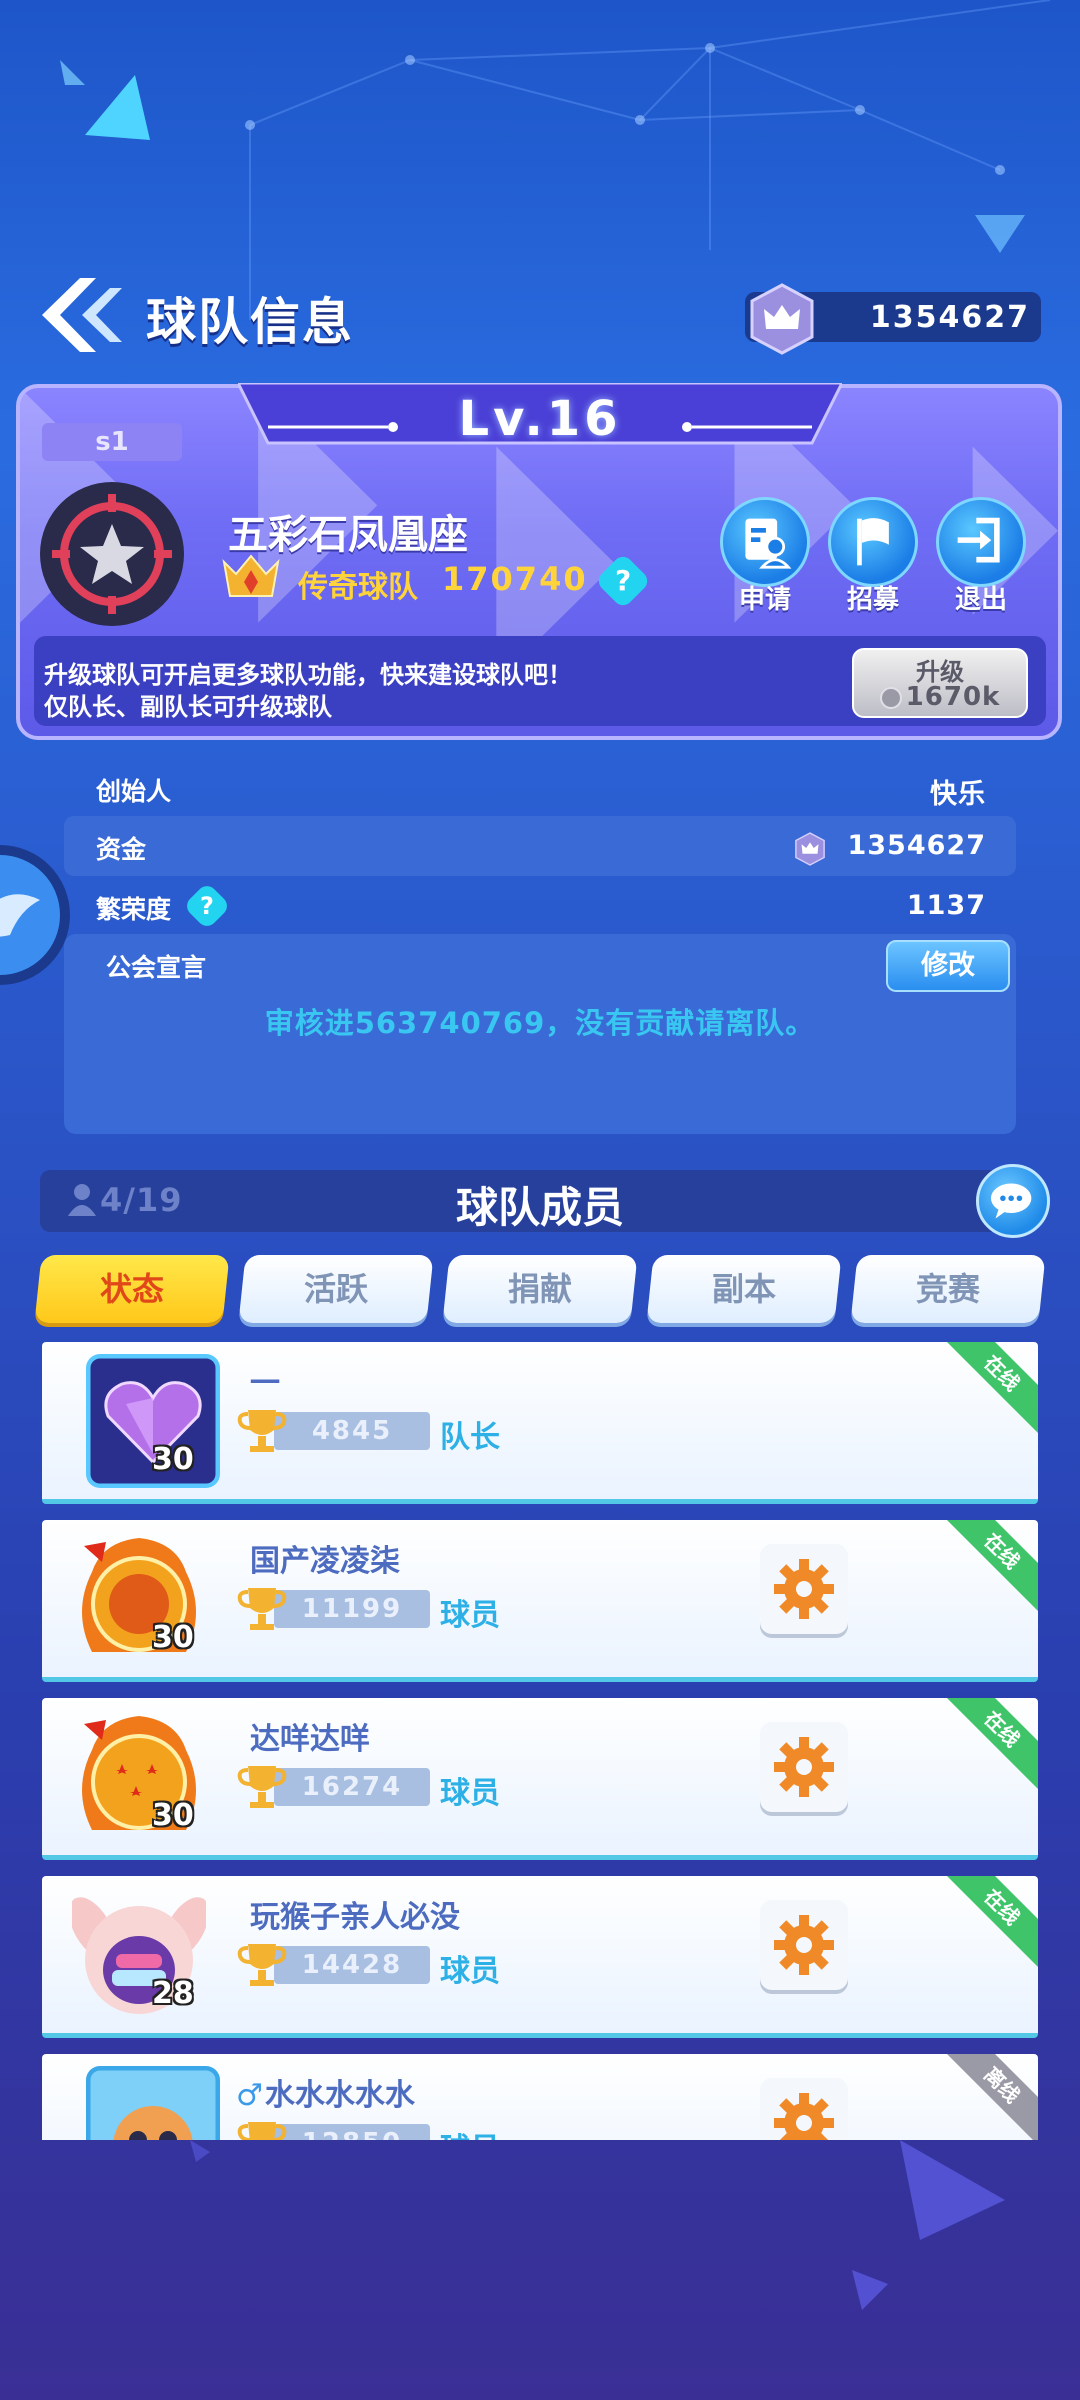  Describe the element at coordinates (648, 160) in the screenshot. I see `background-network-decoration` at that location.